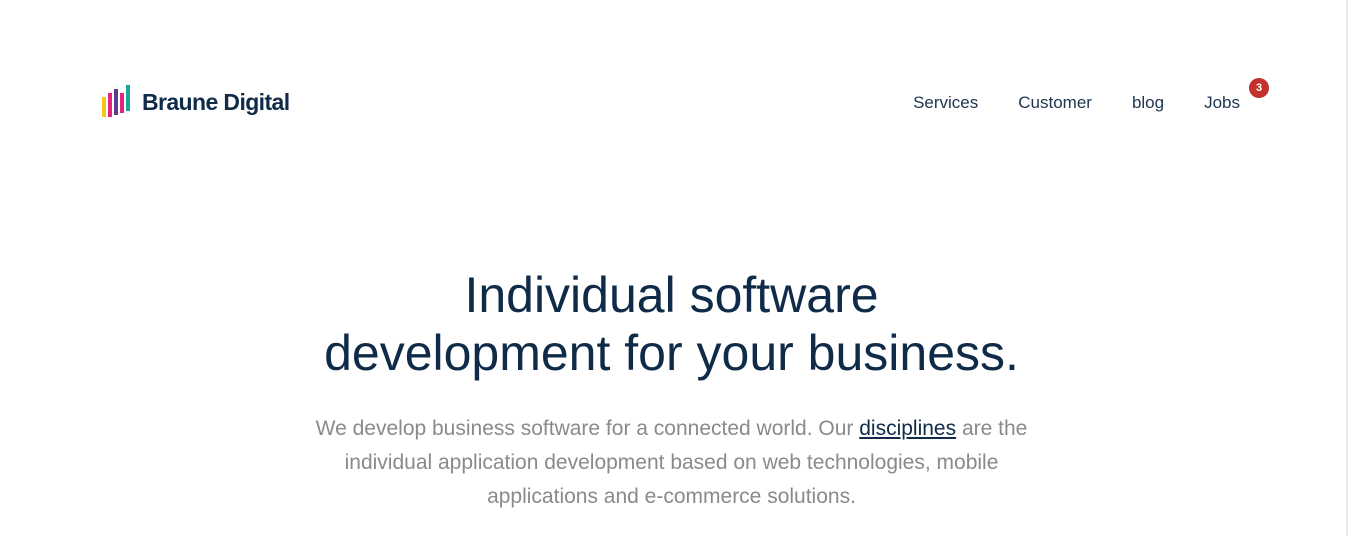 This screenshot has width=1348, height=536. Describe the element at coordinates (1259, 88) in the screenshot. I see `jobs-count-badge: 3` at that location.